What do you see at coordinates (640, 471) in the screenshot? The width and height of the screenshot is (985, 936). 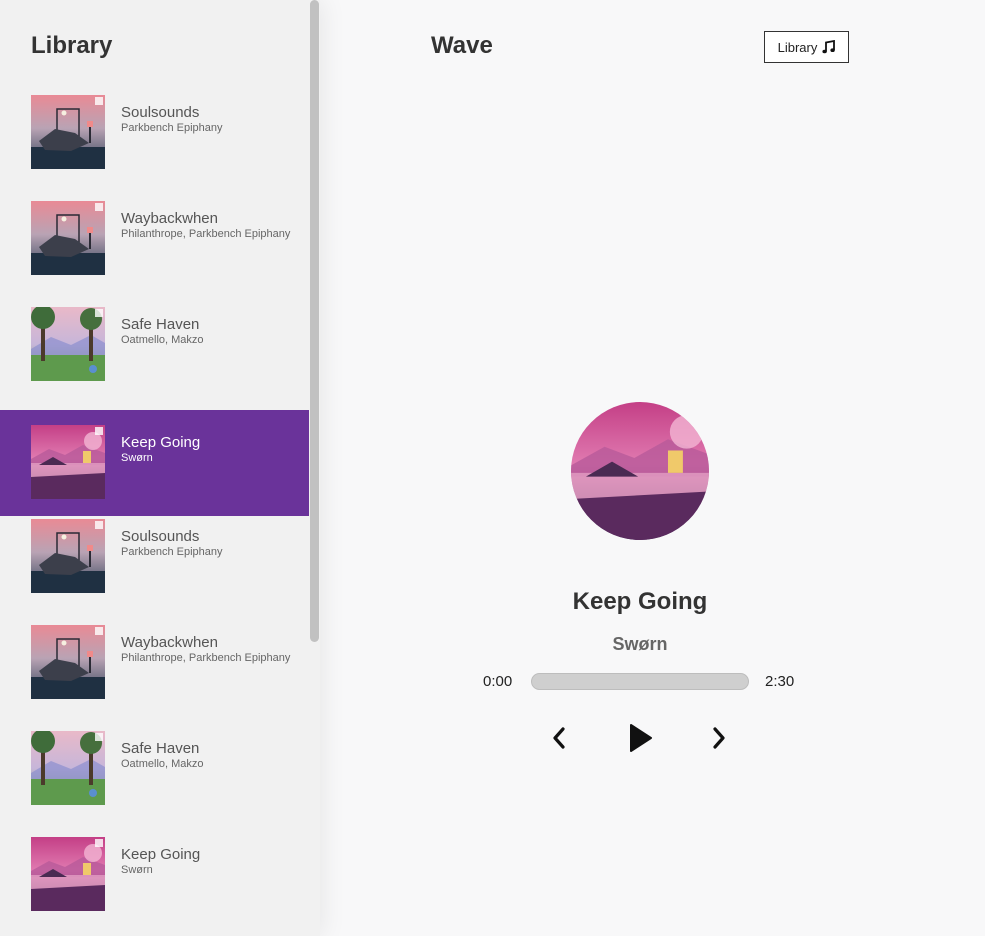 I see `now-playing-cover` at bounding box center [640, 471].